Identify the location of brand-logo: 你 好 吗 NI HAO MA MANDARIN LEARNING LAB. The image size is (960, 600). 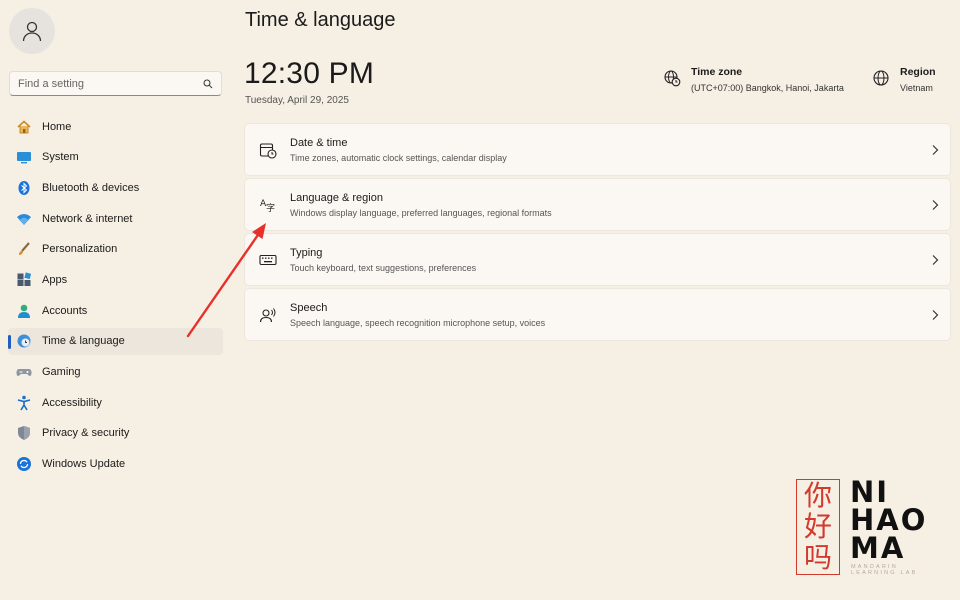
(869, 528).